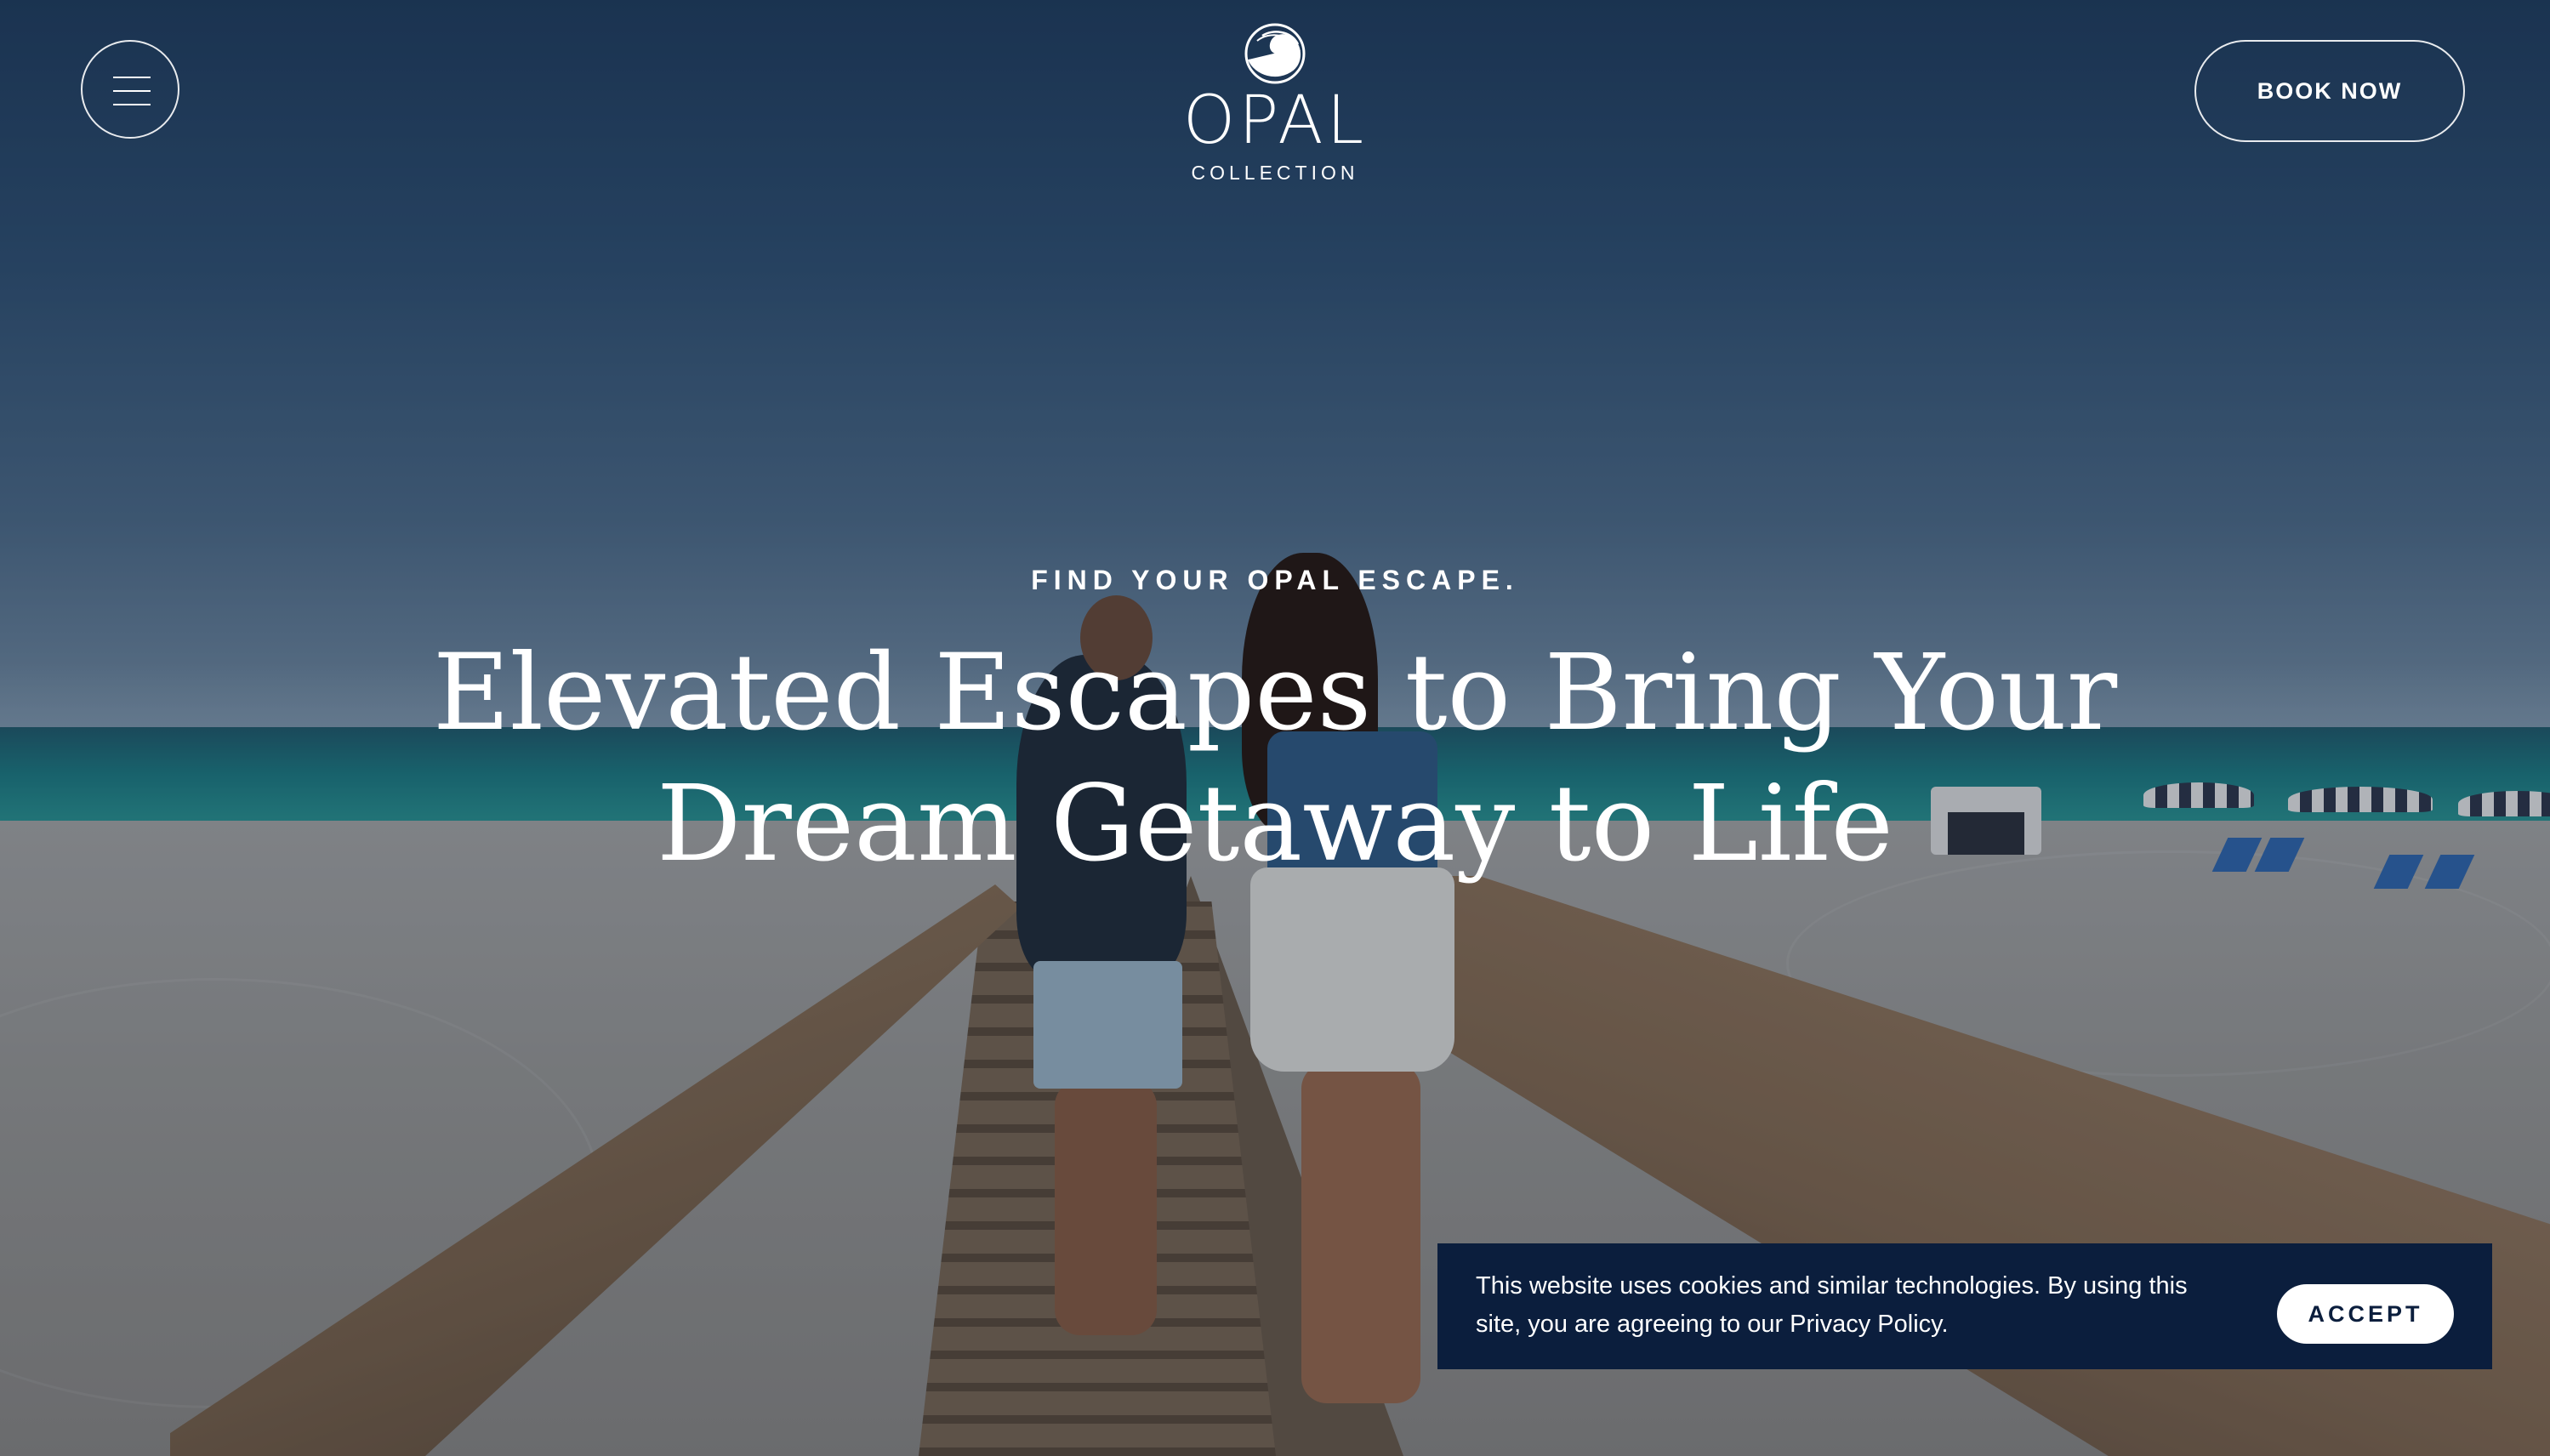 This screenshot has width=2550, height=1456. I want to click on accept-cookies-button: ACCEPT, so click(2365, 1314).